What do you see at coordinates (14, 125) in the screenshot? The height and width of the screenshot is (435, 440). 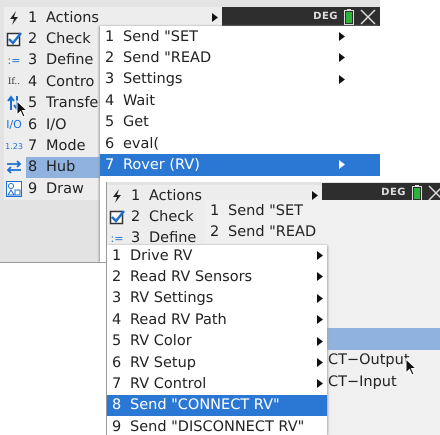 I see `io-icon: I/O` at bounding box center [14, 125].